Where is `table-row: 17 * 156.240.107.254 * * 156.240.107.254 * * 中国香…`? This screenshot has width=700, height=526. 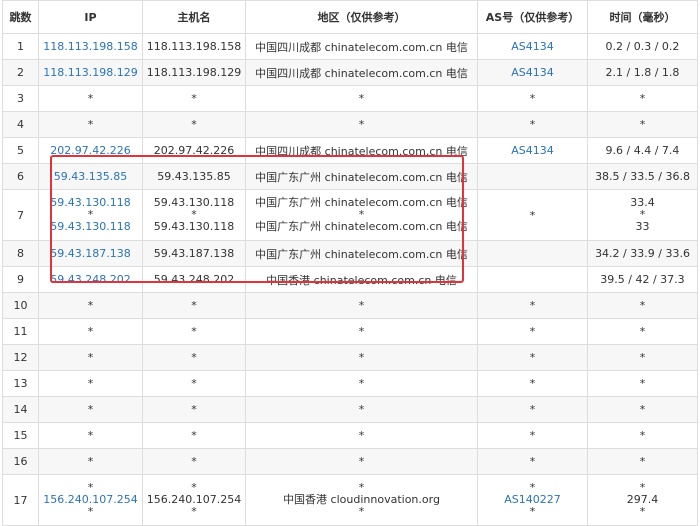 table-row: 17 * 156.240.107.254 * * 156.240.107.254 * * 中国香… is located at coordinates (350, 500).